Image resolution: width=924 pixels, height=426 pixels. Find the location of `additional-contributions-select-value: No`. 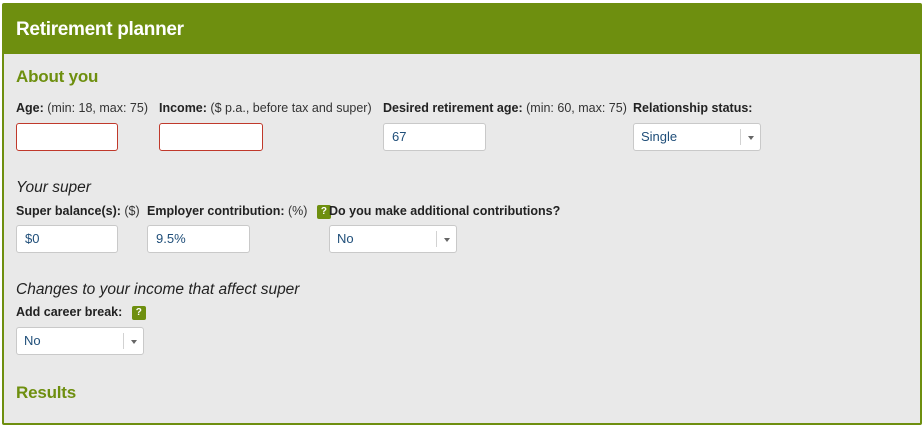

additional-contributions-select-value: No is located at coordinates (345, 238).